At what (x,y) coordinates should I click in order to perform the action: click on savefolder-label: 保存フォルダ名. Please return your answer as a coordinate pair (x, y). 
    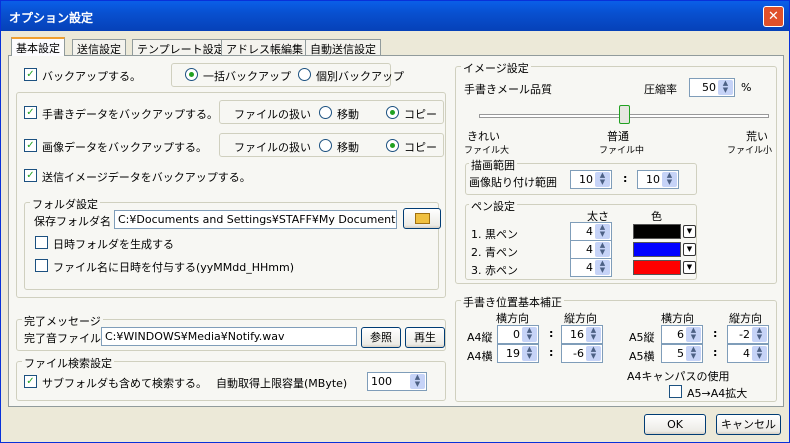
    Looking at the image, I should click on (72, 221).